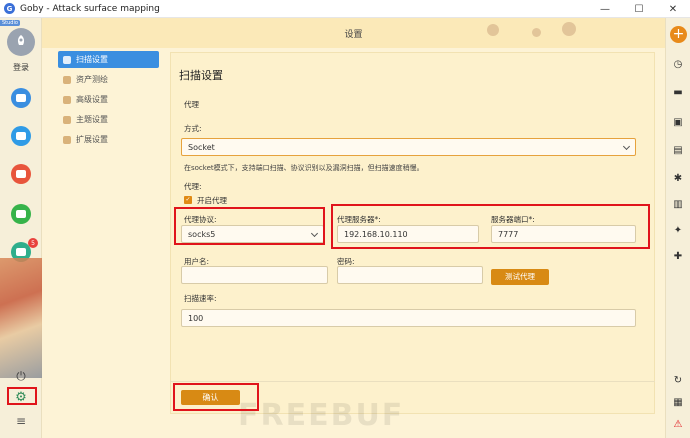 The height and width of the screenshot is (438, 690). I want to click on panel-title: 扫描设置, so click(201, 75).